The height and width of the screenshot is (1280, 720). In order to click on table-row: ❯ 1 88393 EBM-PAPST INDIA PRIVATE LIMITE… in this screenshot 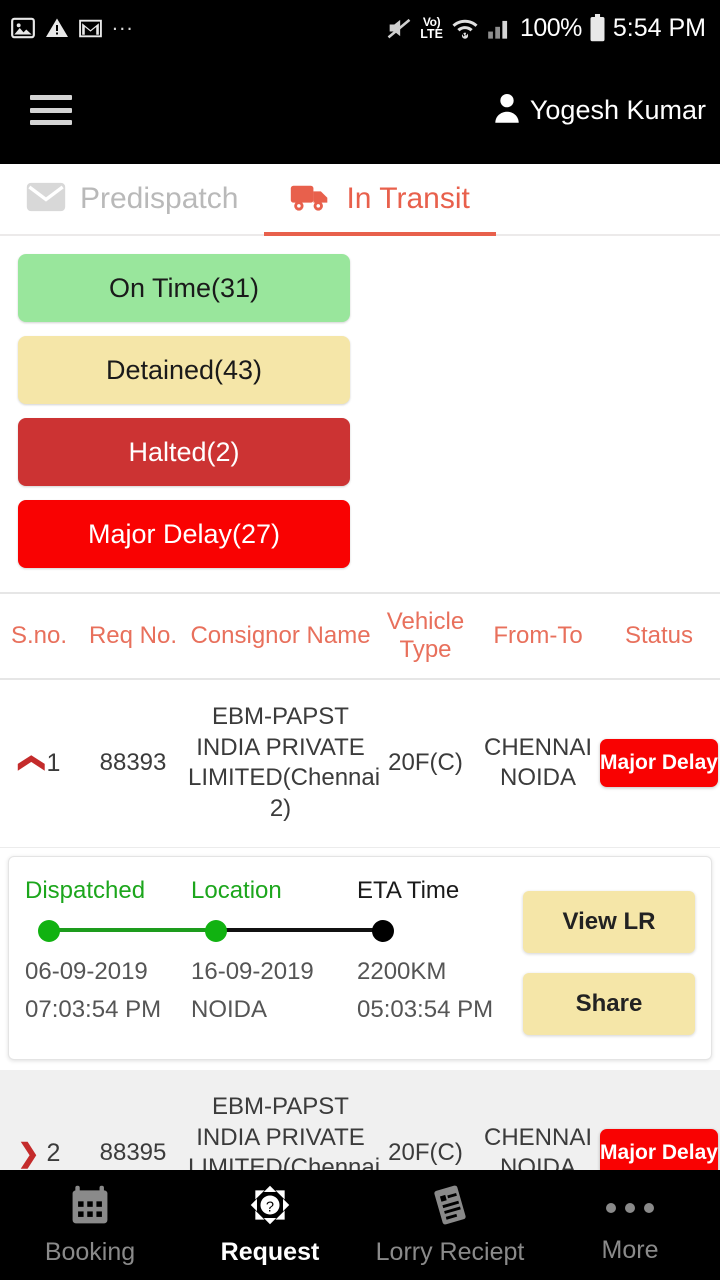, I will do `click(360, 764)`.